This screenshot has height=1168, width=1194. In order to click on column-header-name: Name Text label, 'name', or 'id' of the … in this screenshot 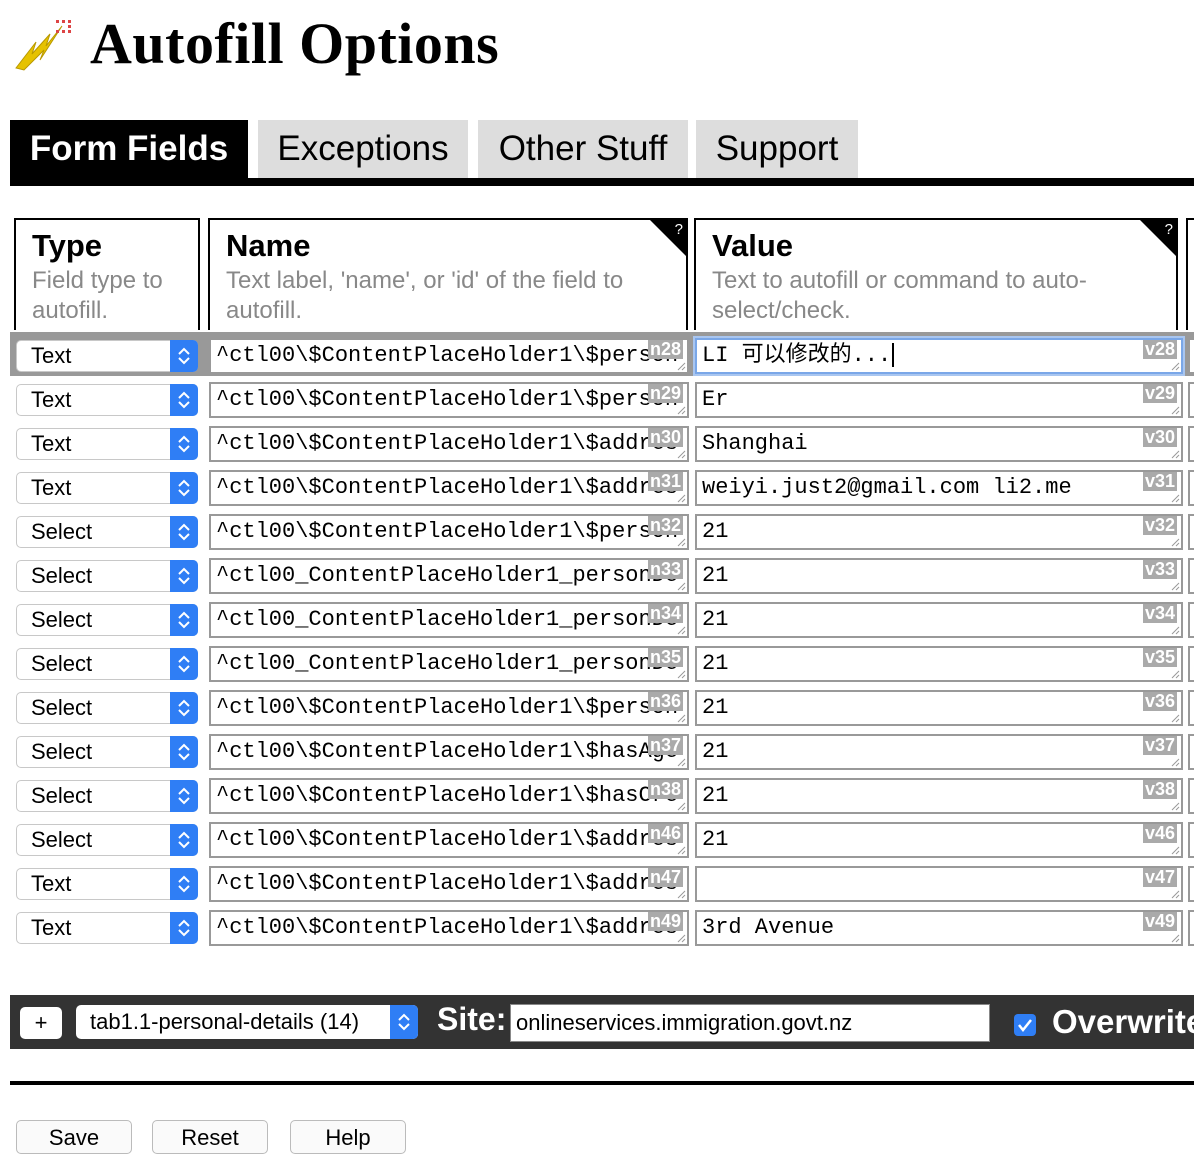, I will do `click(448, 274)`.